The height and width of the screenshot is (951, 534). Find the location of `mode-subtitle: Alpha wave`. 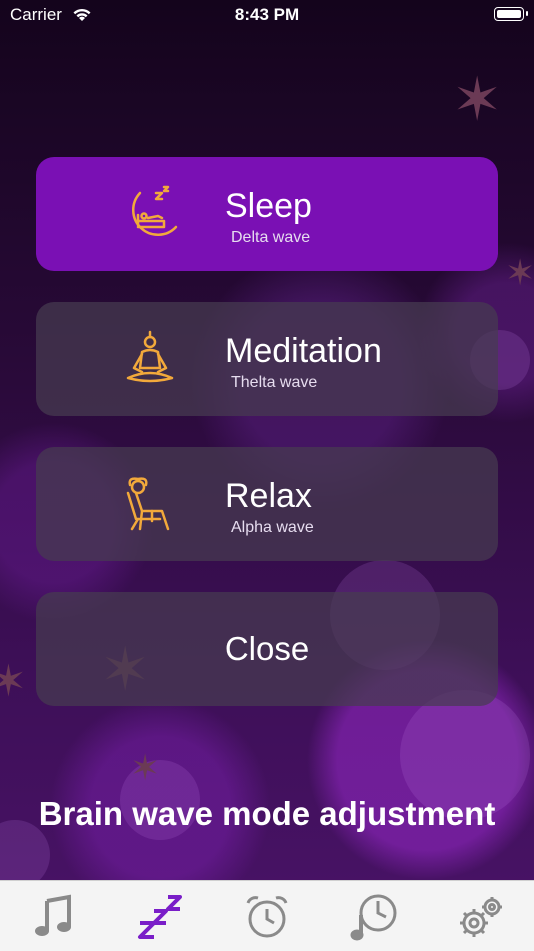

mode-subtitle: Alpha wave is located at coordinates (272, 527).